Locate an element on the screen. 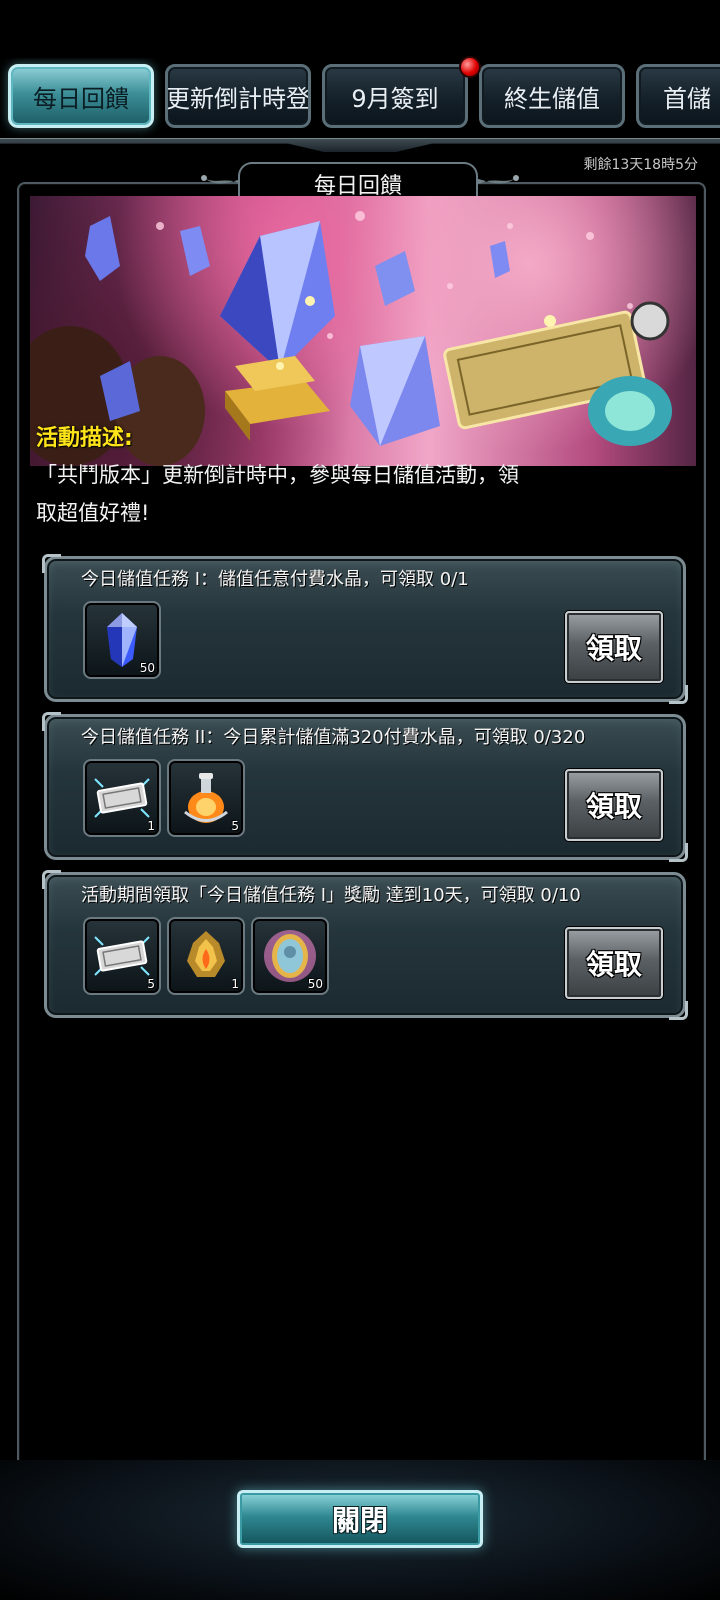 This screenshot has width=720, height=1600. remaining-time: 剩餘13天18時5分 is located at coordinates (640, 165).